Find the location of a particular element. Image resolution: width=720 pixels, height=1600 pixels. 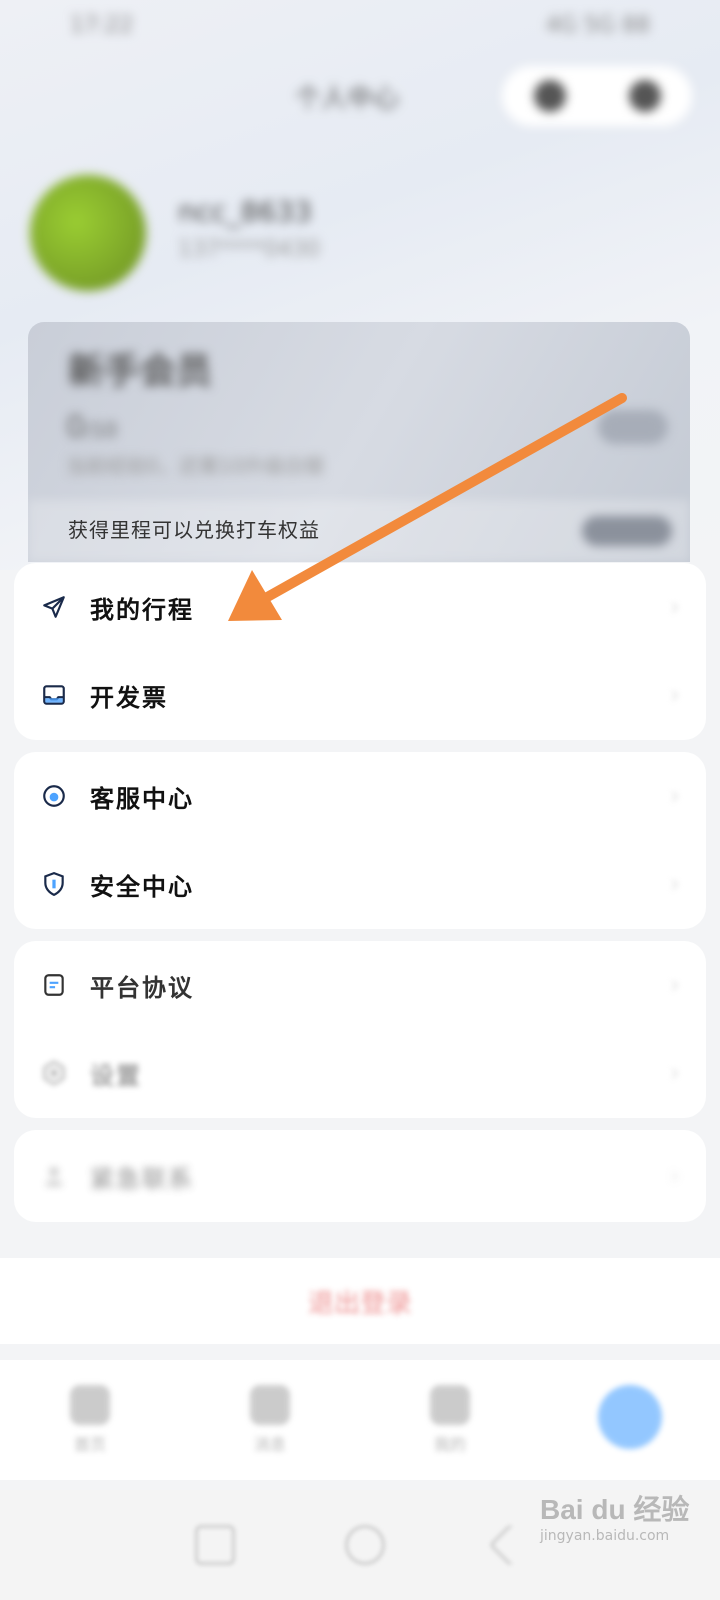

profile-section: ncc_8633 137****0430 is located at coordinates (360, 235).